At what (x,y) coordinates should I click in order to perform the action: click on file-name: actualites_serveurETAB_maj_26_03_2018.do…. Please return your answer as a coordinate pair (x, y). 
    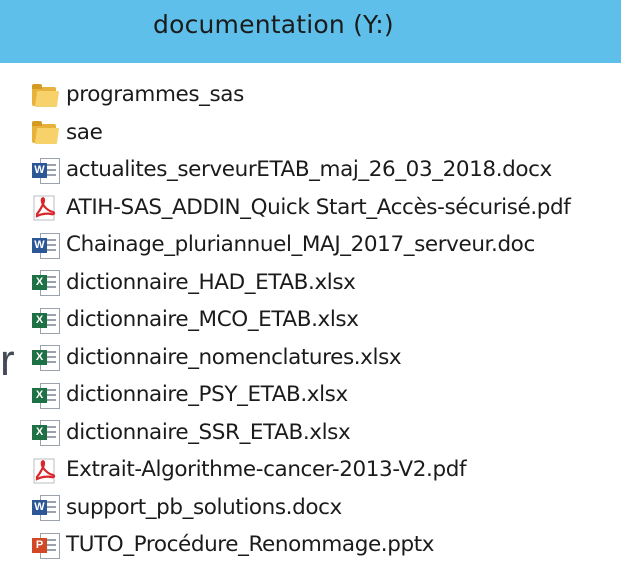
    Looking at the image, I should click on (309, 170).